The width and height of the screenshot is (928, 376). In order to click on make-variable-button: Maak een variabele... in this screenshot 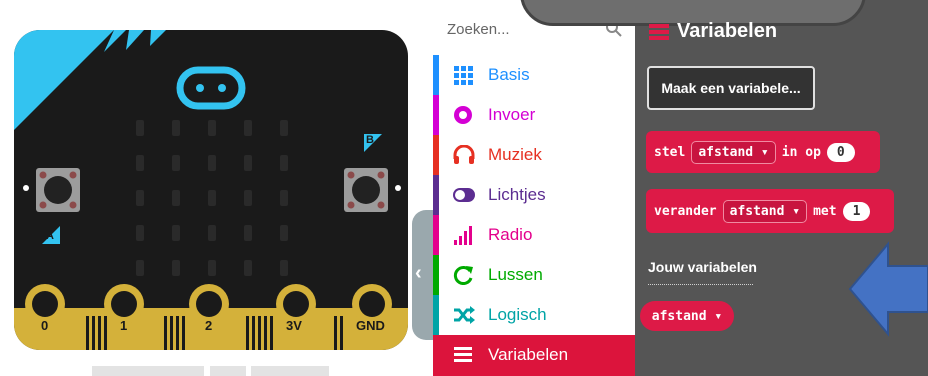, I will do `click(731, 88)`.